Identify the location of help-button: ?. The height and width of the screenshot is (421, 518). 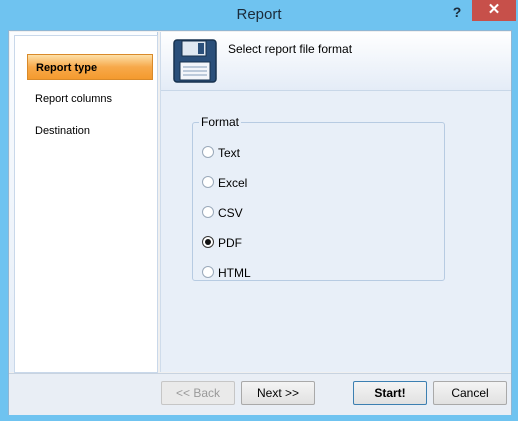
(457, 12).